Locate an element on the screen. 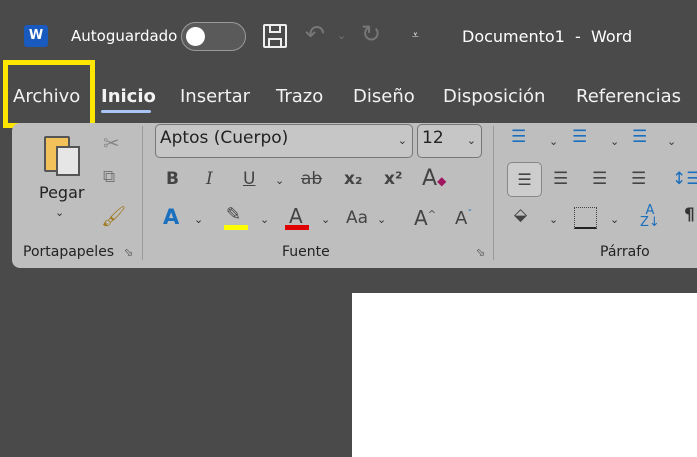 The image size is (697, 457). highlight-icon: ✎ is located at coordinates (233, 214).